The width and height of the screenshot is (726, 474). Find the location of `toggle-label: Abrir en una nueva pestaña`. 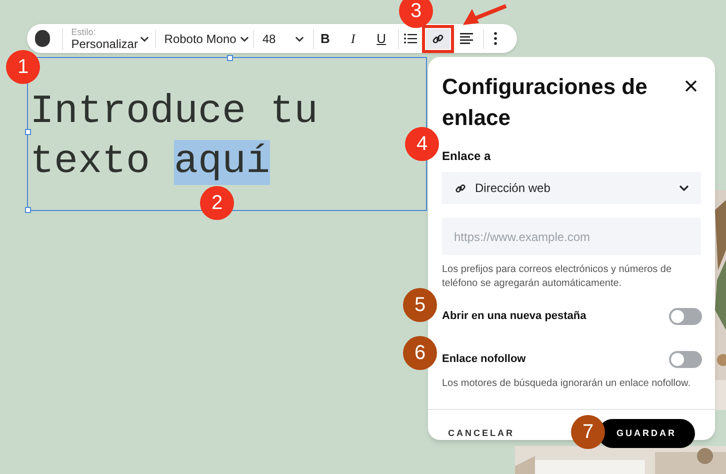

toggle-label: Abrir en una nueva pestaña is located at coordinates (514, 316).